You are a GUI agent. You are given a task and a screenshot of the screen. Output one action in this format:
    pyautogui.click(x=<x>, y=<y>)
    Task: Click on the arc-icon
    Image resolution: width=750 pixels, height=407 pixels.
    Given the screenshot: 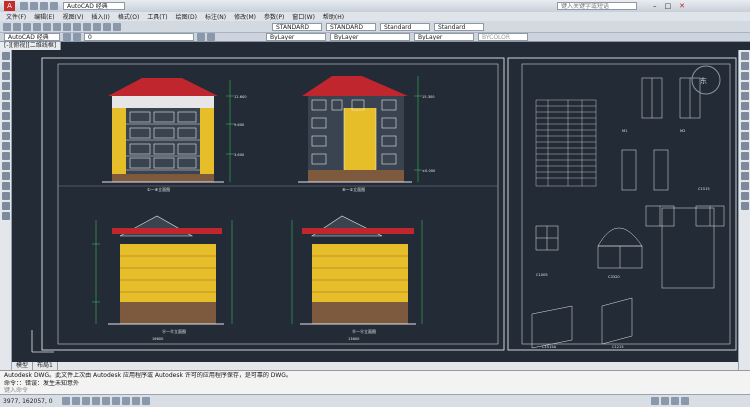 What is the action you would take?
    pyautogui.click(x=6, y=96)
    